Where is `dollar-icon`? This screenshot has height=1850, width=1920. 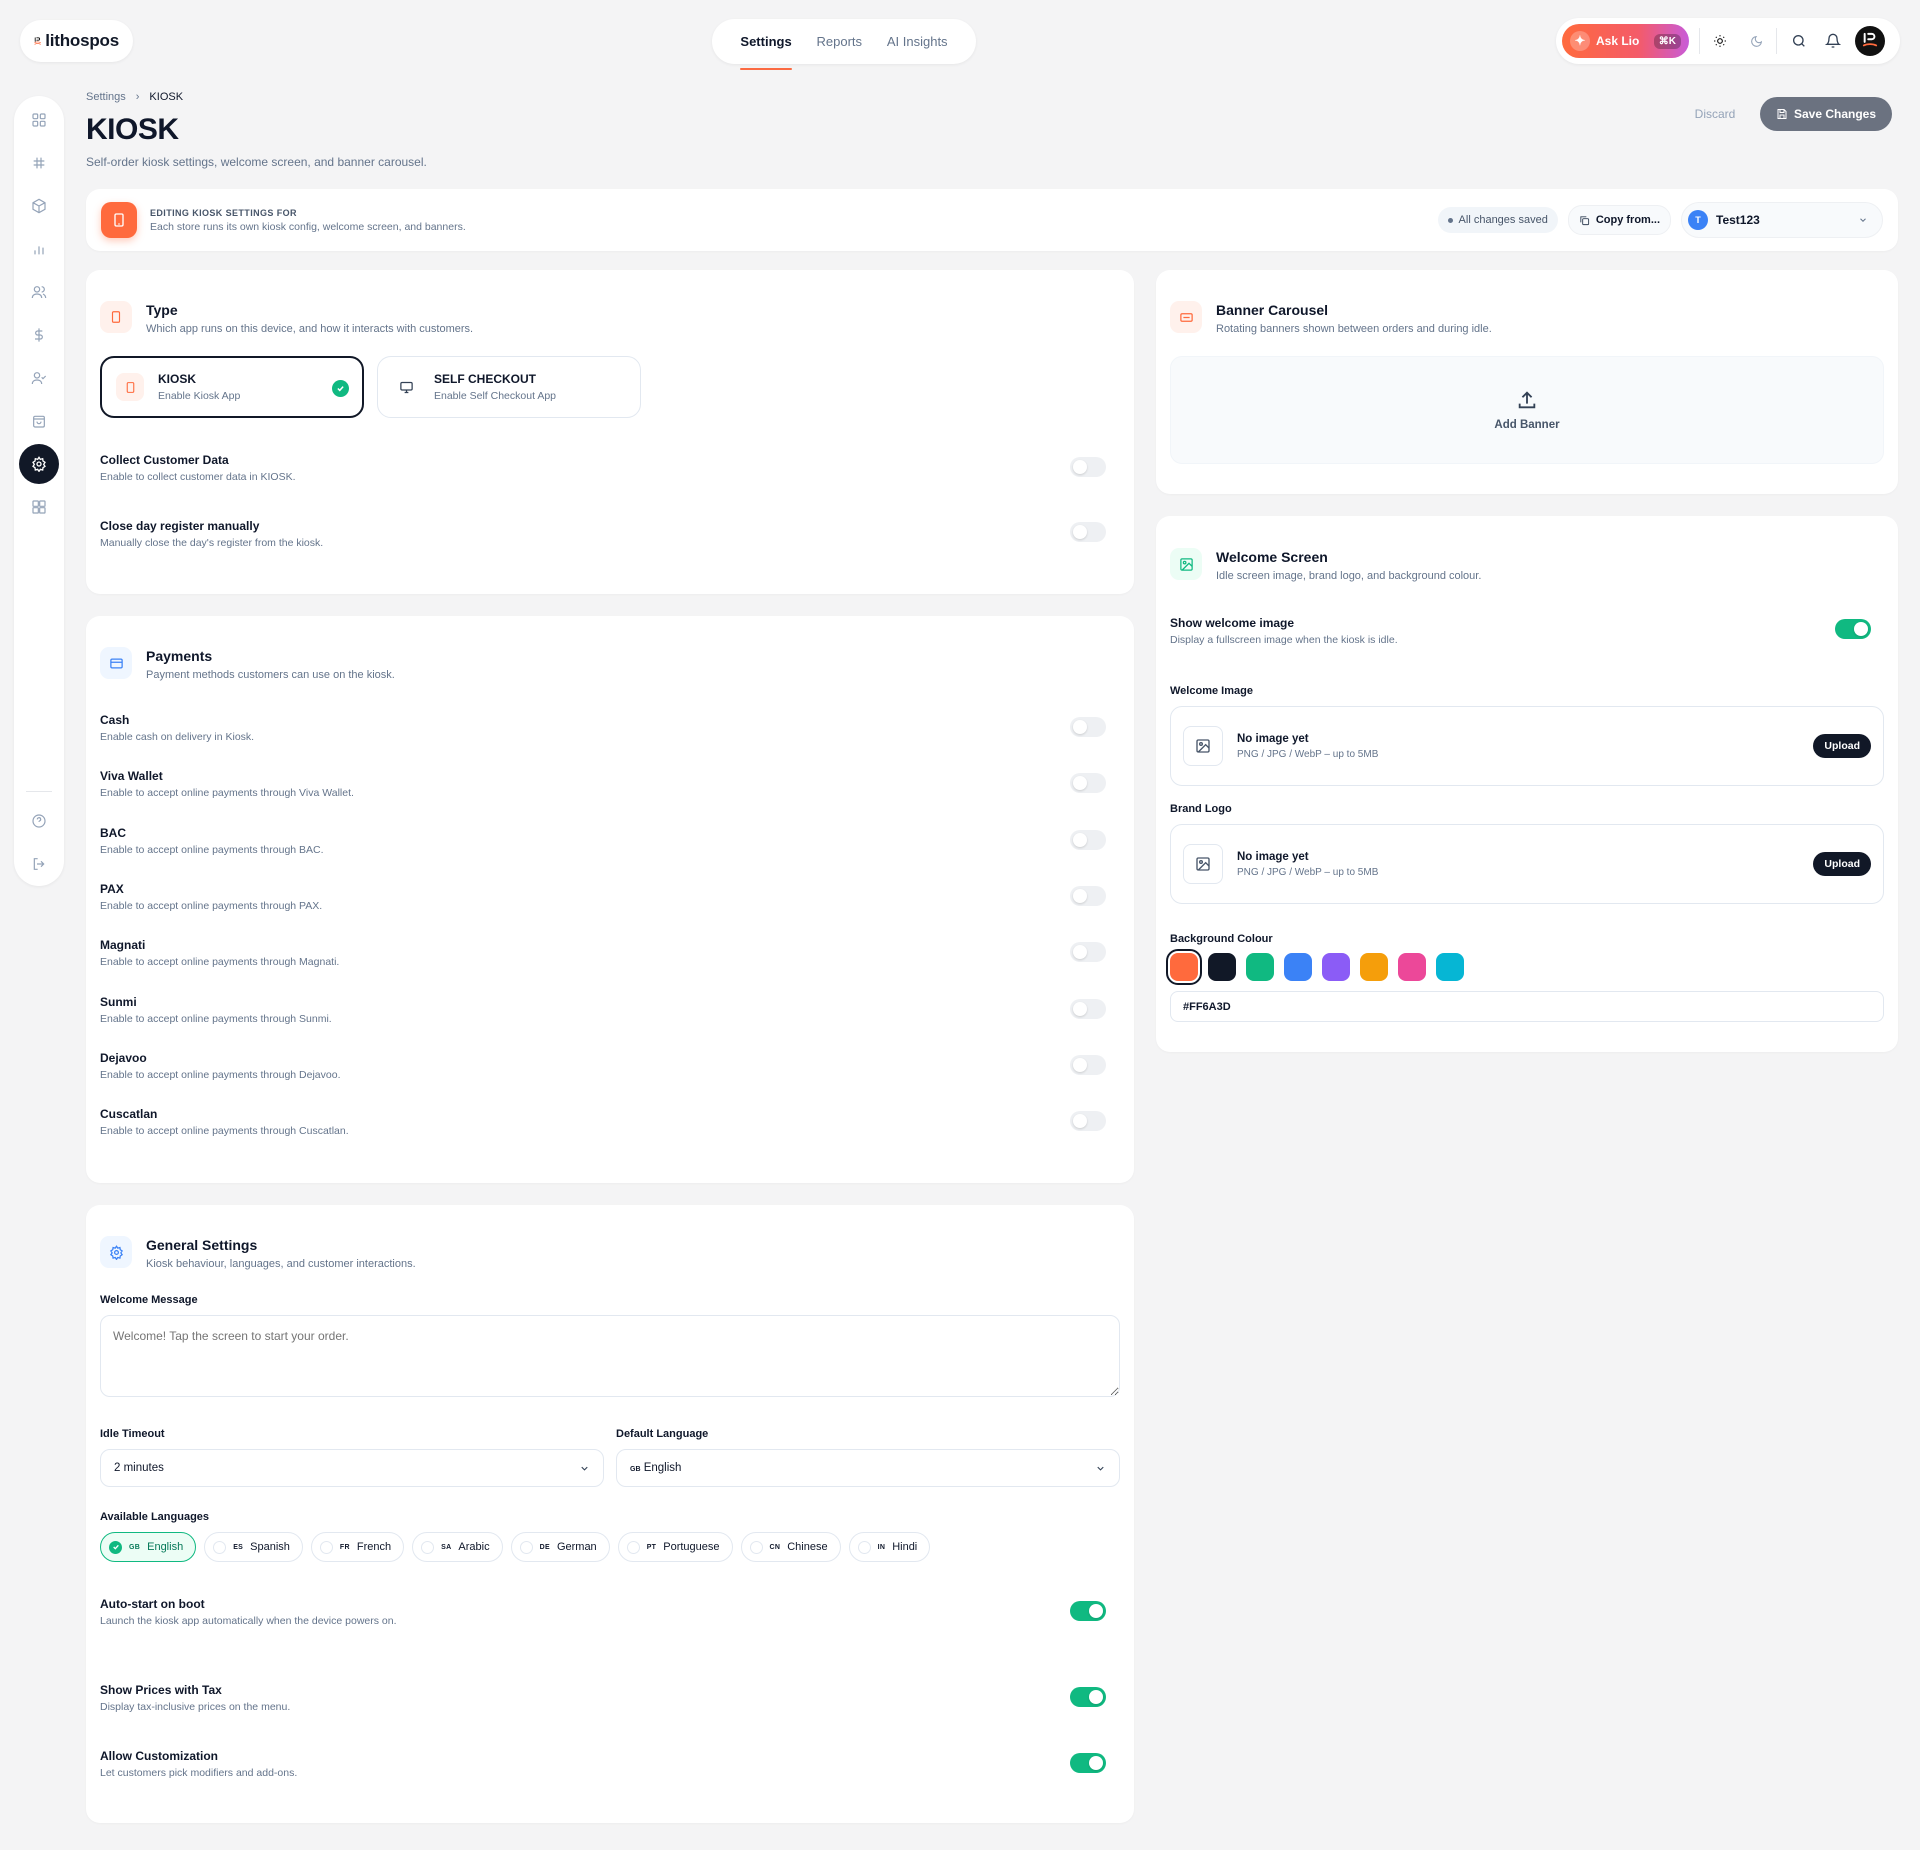
dollar-icon is located at coordinates (39, 335).